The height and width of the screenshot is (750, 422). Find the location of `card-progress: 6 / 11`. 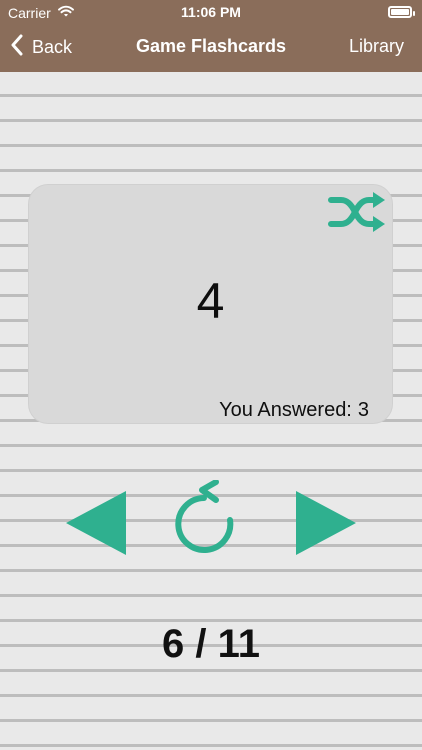

card-progress: 6 / 11 is located at coordinates (211, 644).